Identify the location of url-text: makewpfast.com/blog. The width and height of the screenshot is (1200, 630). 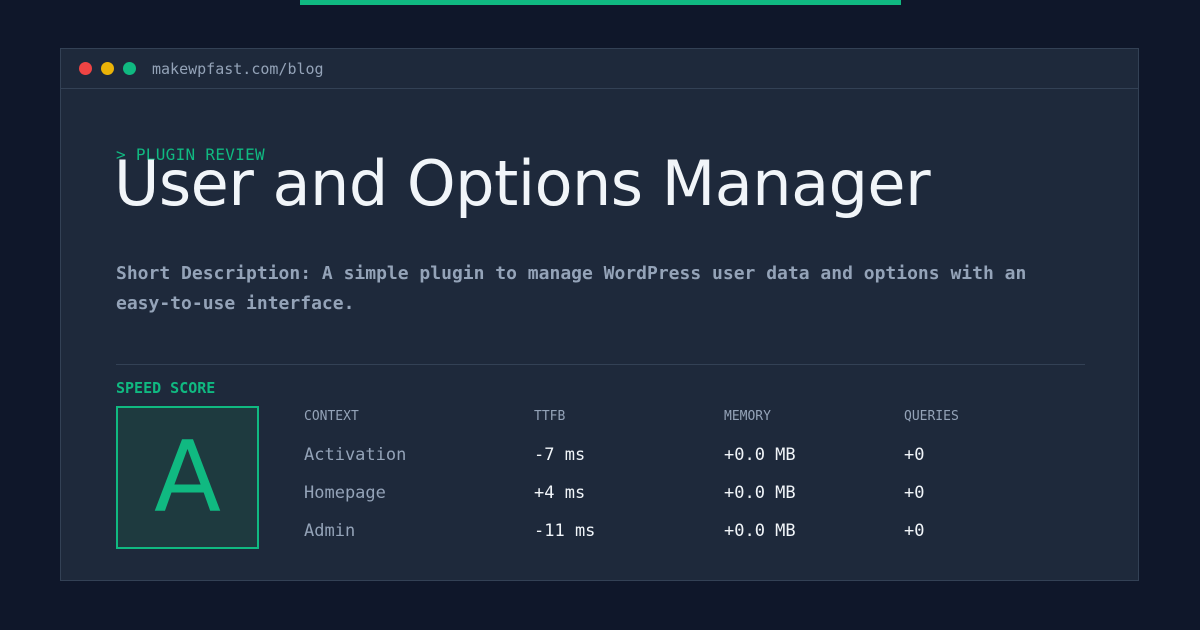
(238, 68).